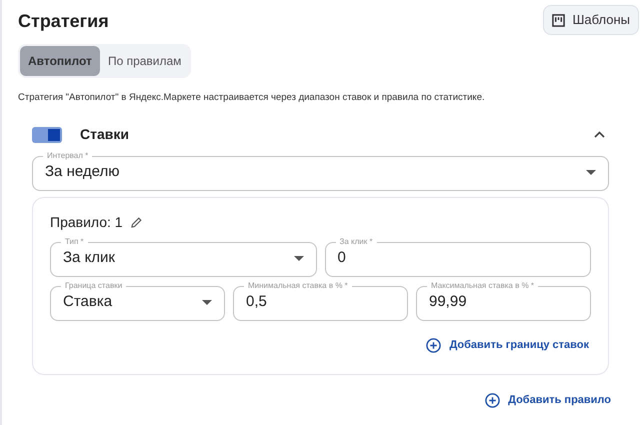  I want to click on pencil-icon, so click(136, 222).